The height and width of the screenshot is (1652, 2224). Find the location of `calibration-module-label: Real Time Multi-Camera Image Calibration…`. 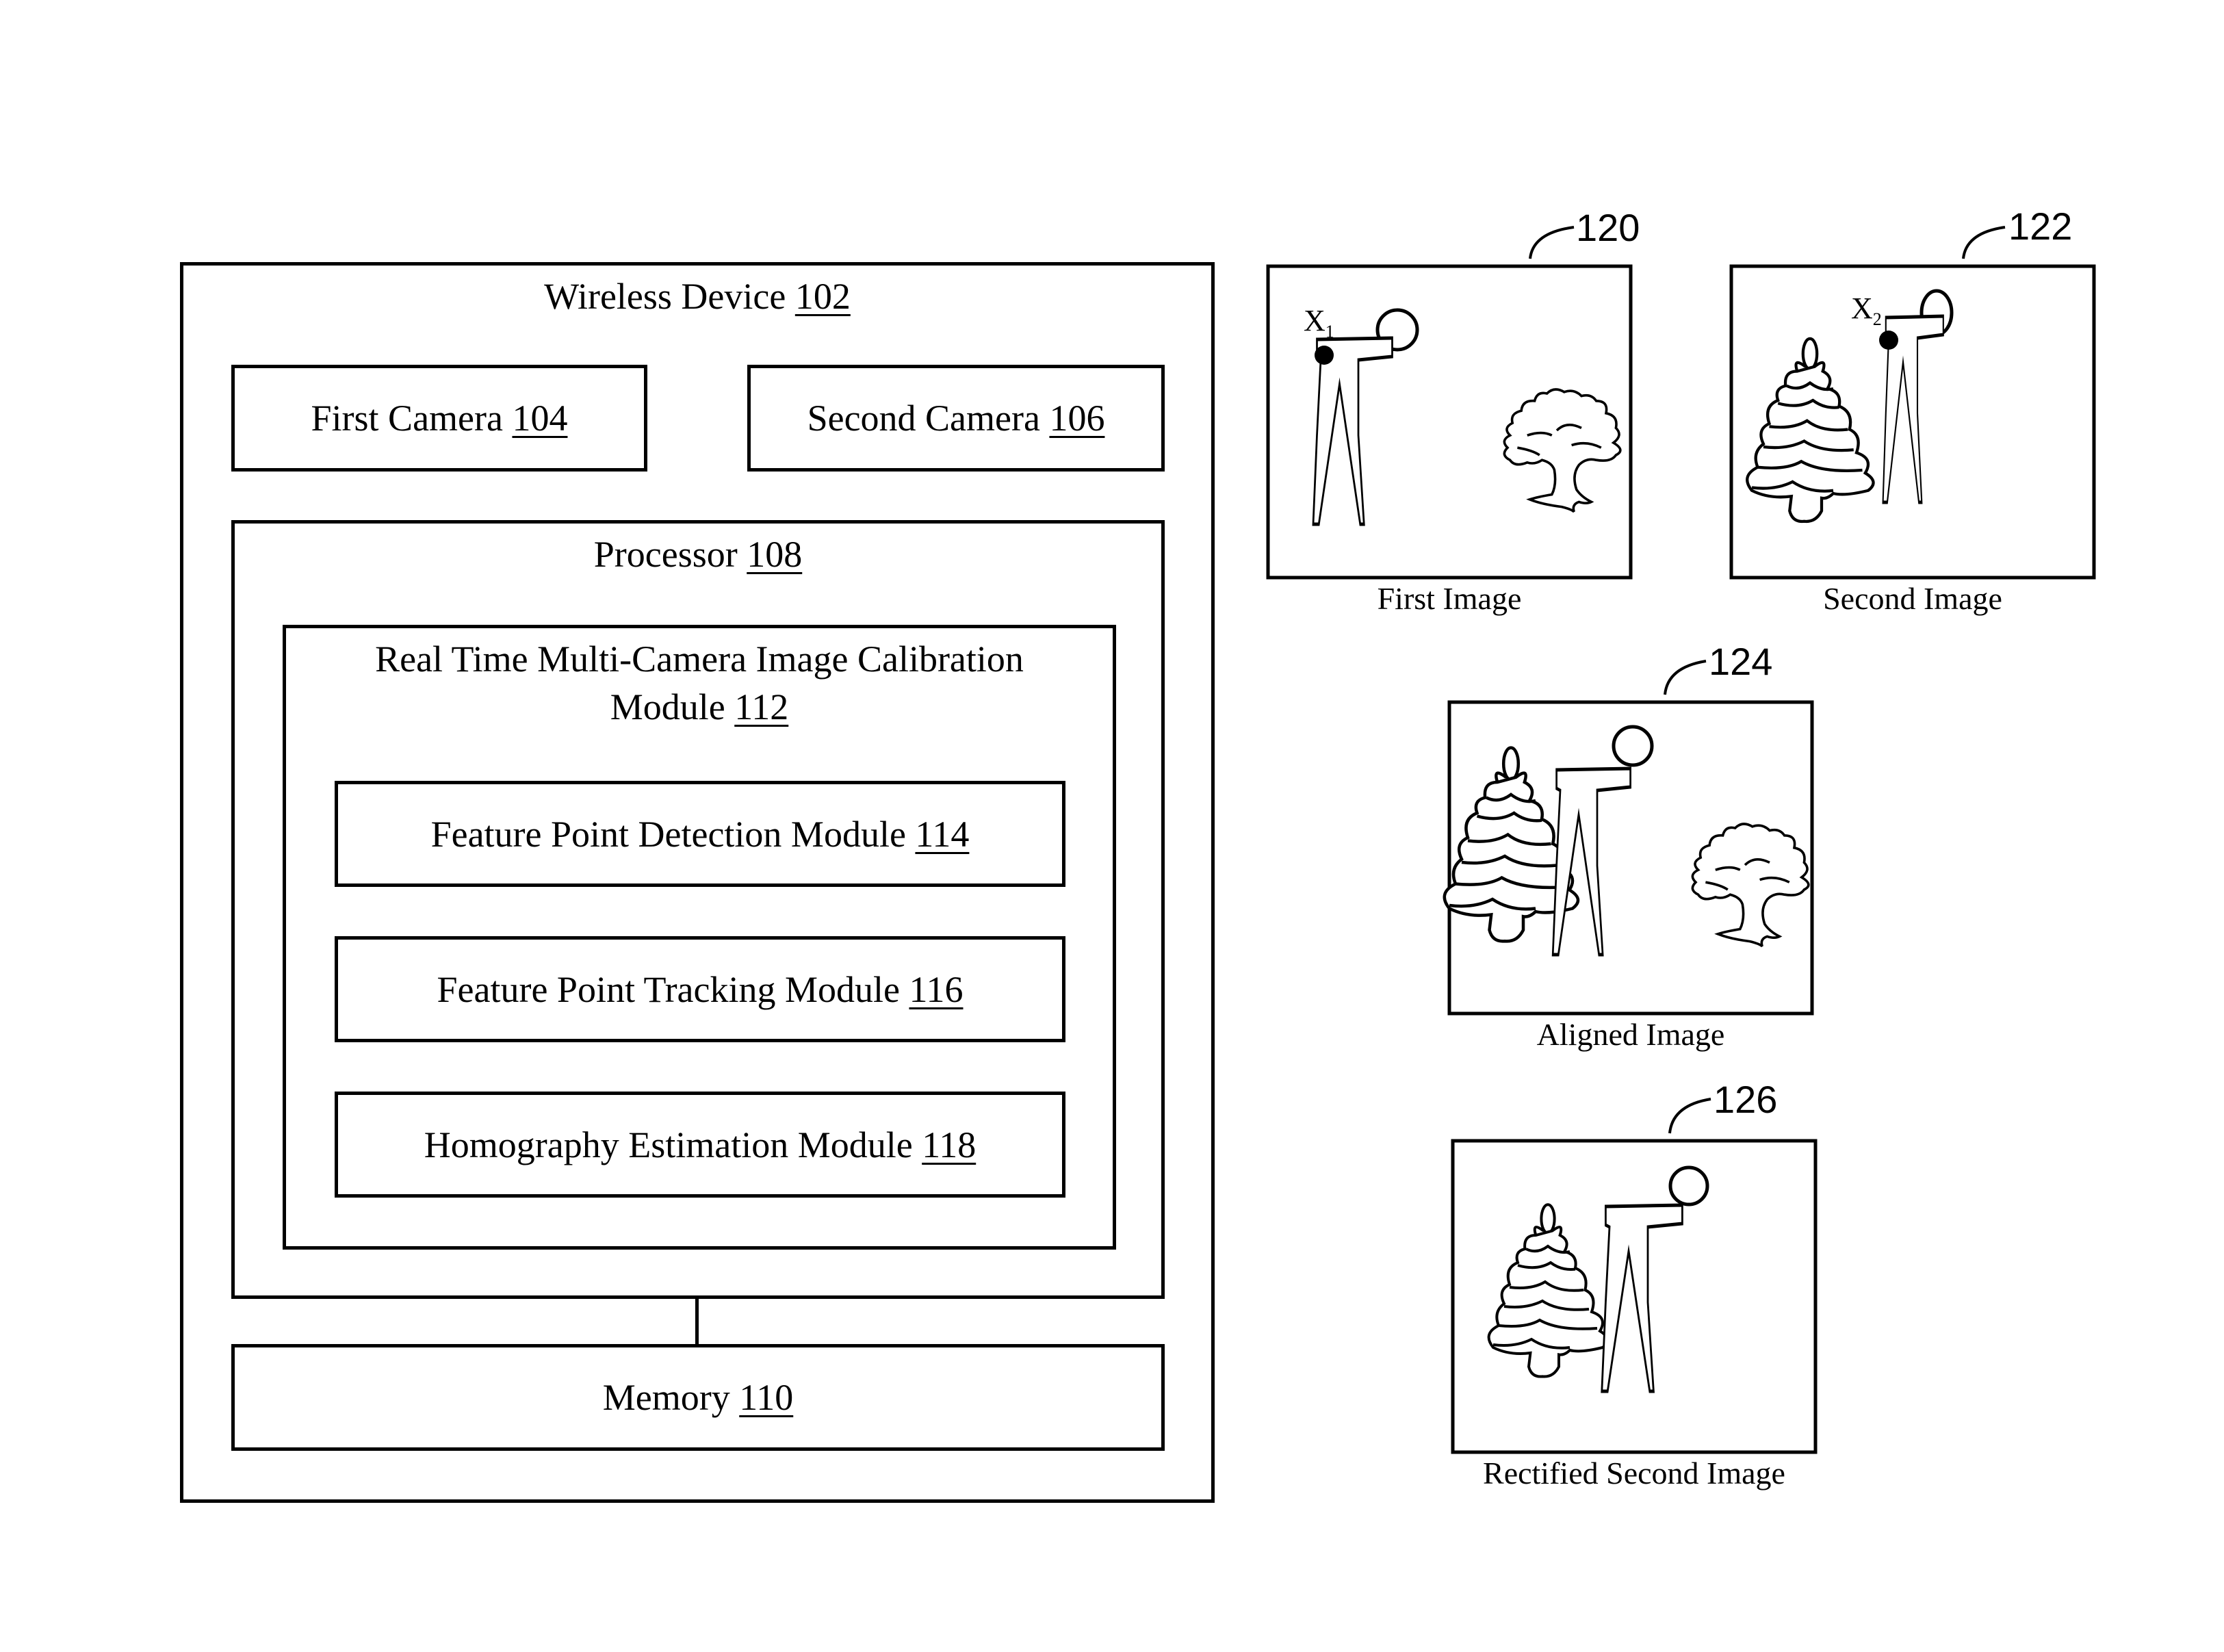

calibration-module-label: Real Time Multi-Camera Image Calibration… is located at coordinates (699, 683).